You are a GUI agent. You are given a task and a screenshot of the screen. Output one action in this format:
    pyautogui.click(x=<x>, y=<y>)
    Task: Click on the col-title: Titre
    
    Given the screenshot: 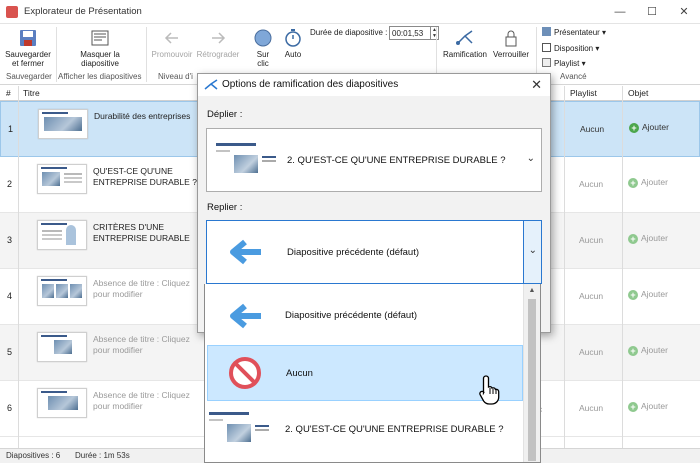 What is the action you would take?
    pyautogui.click(x=31, y=93)
    